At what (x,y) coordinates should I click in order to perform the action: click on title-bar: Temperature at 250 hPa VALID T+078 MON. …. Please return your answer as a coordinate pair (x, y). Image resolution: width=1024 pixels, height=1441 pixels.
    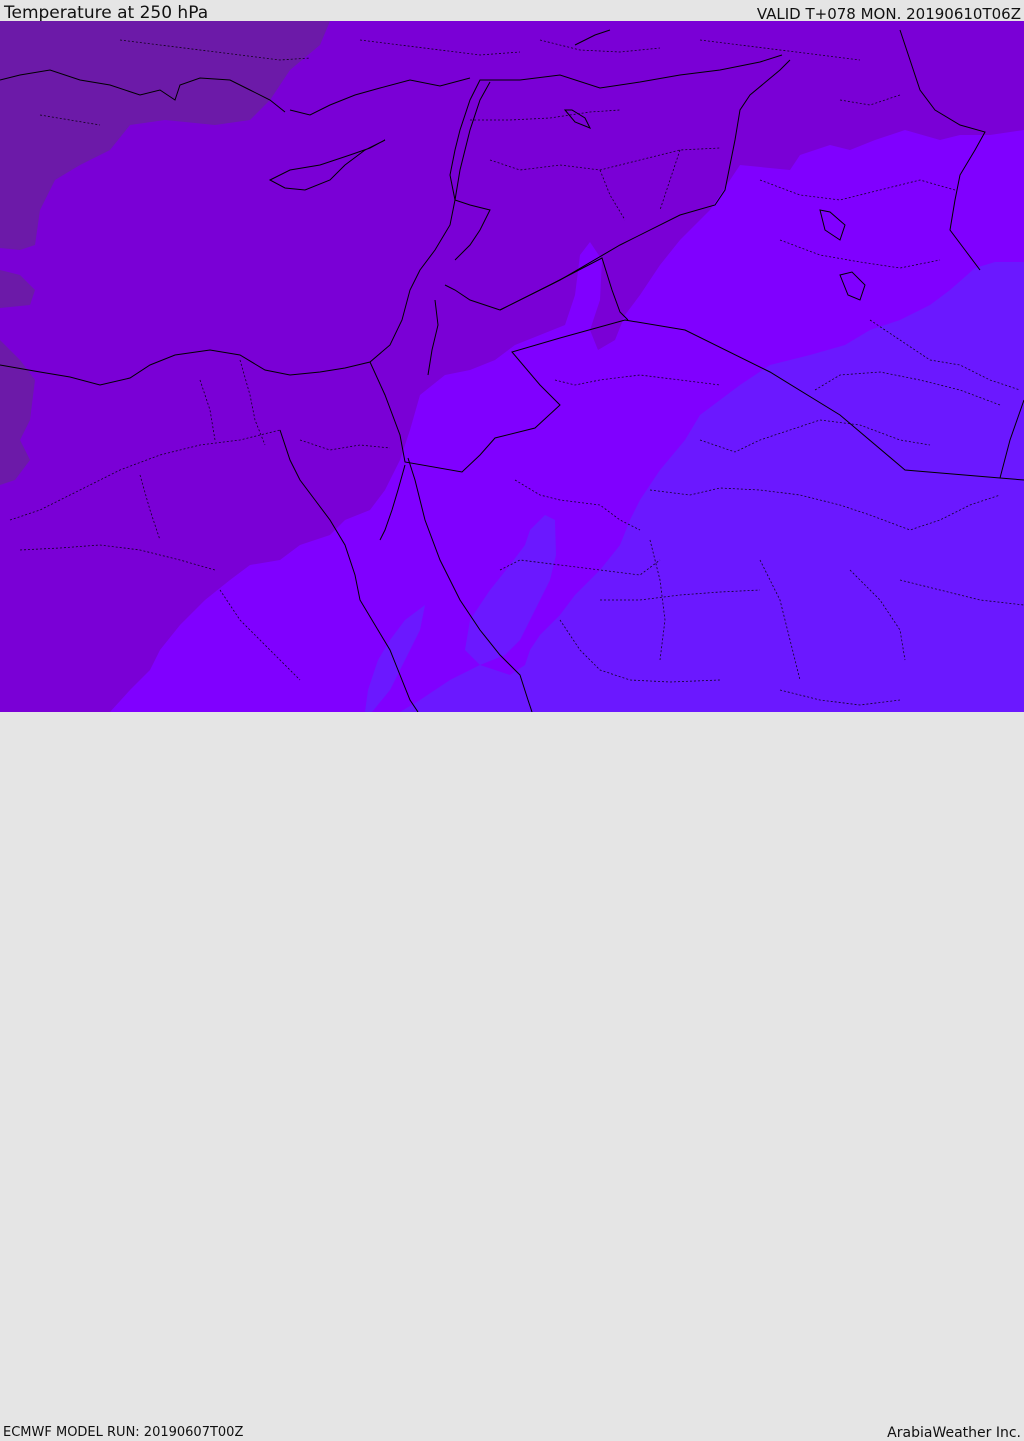
    Looking at the image, I should click on (512, 11).